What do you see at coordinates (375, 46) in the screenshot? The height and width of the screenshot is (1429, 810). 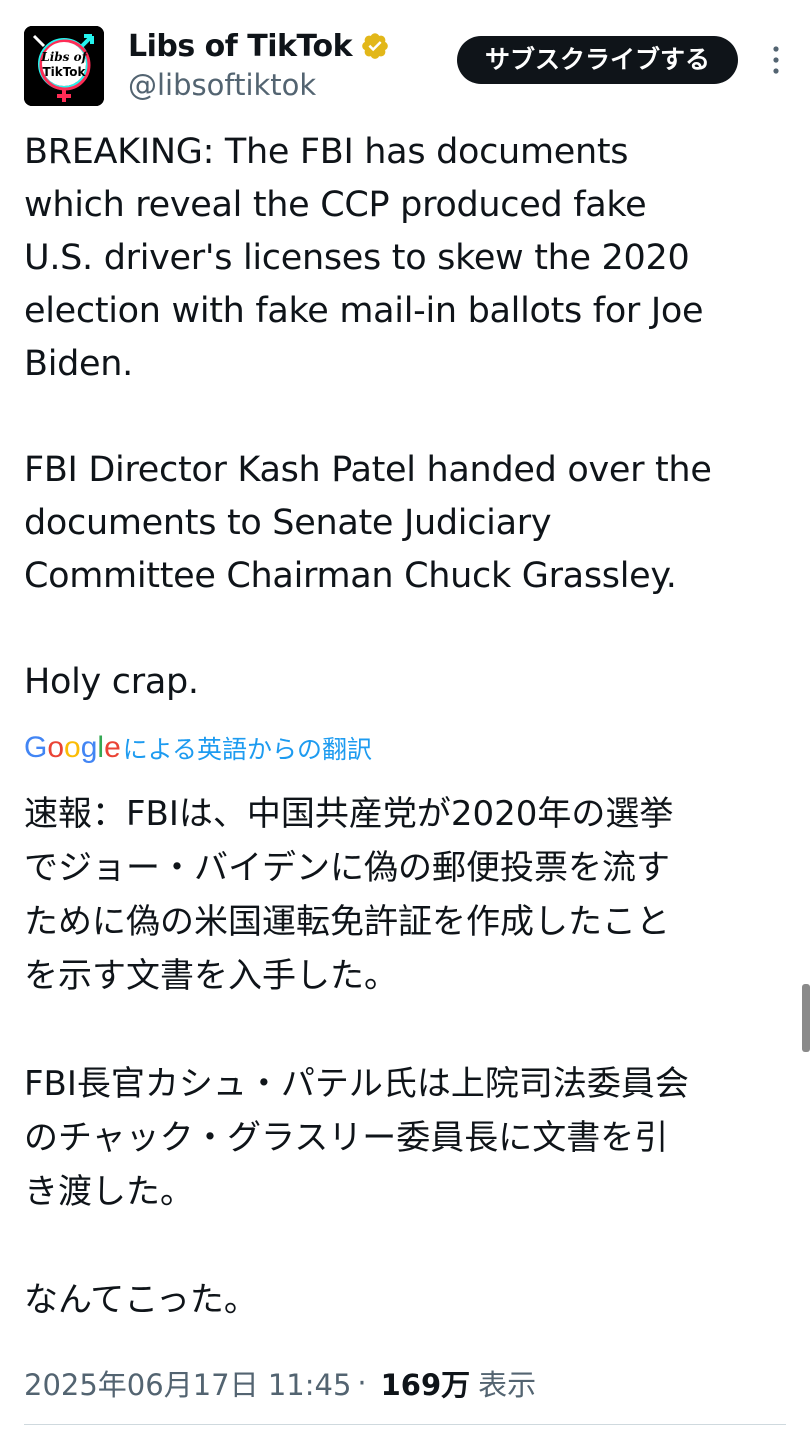 I see `verified-badge-icon` at bounding box center [375, 46].